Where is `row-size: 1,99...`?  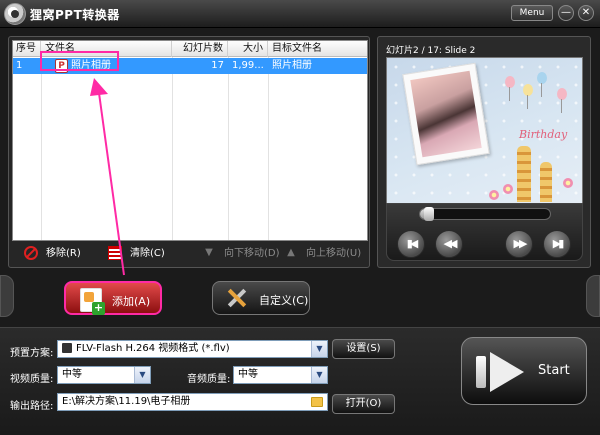 row-size: 1,99... is located at coordinates (248, 65).